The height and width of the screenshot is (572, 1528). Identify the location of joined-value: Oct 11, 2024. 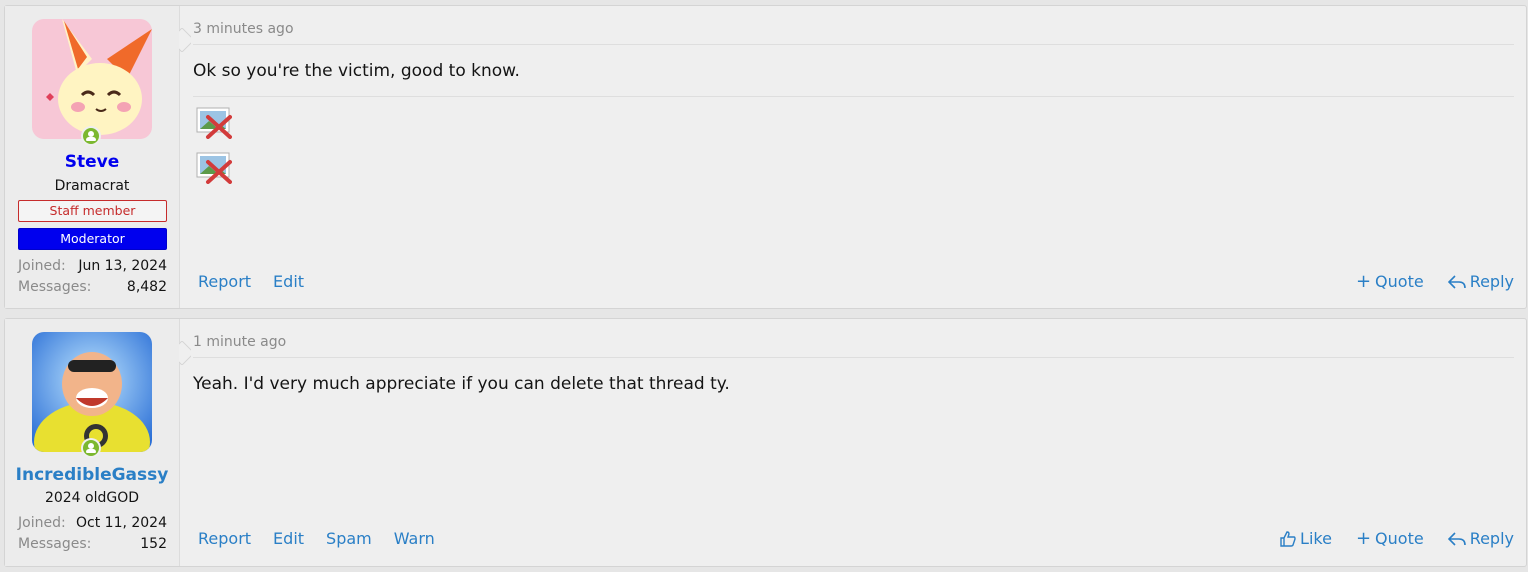
(121, 523).